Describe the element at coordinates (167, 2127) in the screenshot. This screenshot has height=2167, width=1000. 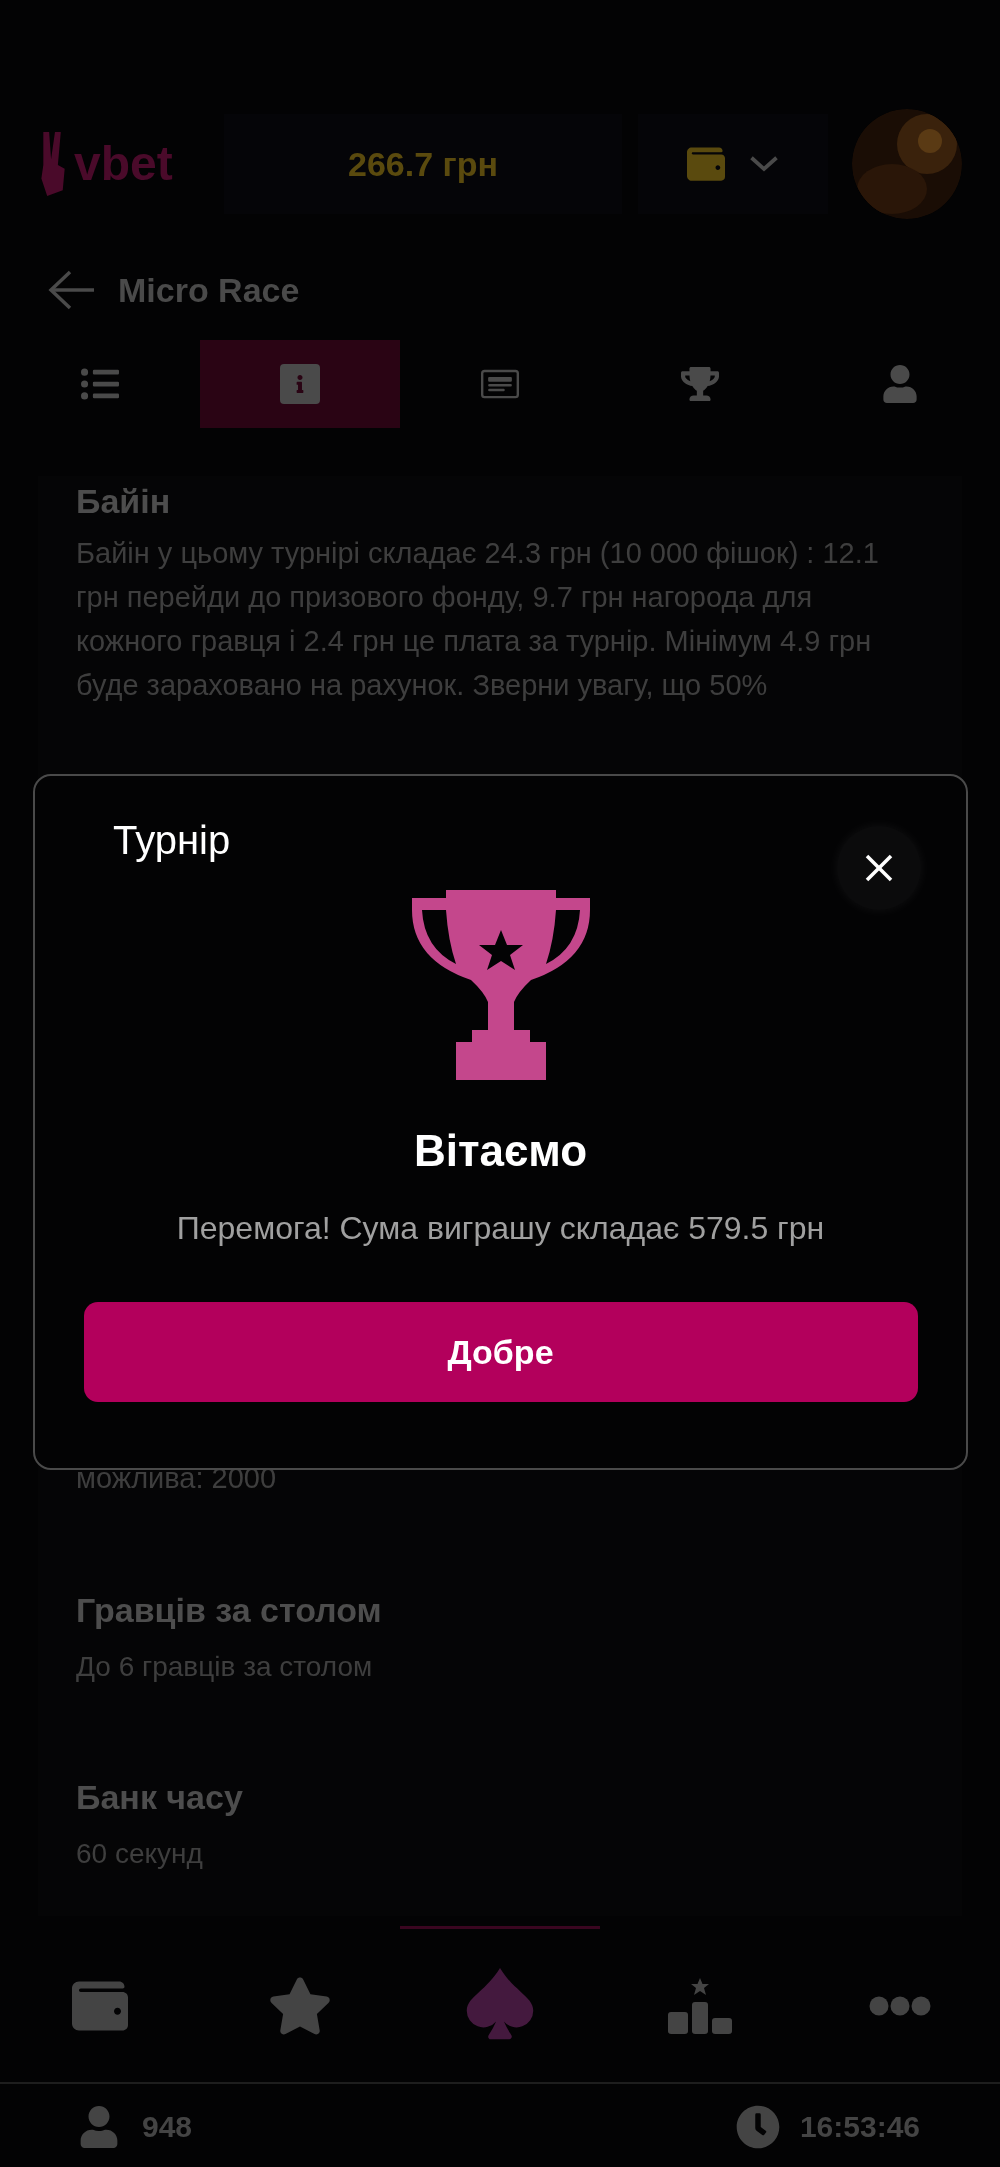
I see `players-count: 948` at that location.